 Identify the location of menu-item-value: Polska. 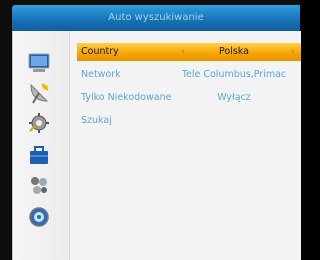
(234, 51).